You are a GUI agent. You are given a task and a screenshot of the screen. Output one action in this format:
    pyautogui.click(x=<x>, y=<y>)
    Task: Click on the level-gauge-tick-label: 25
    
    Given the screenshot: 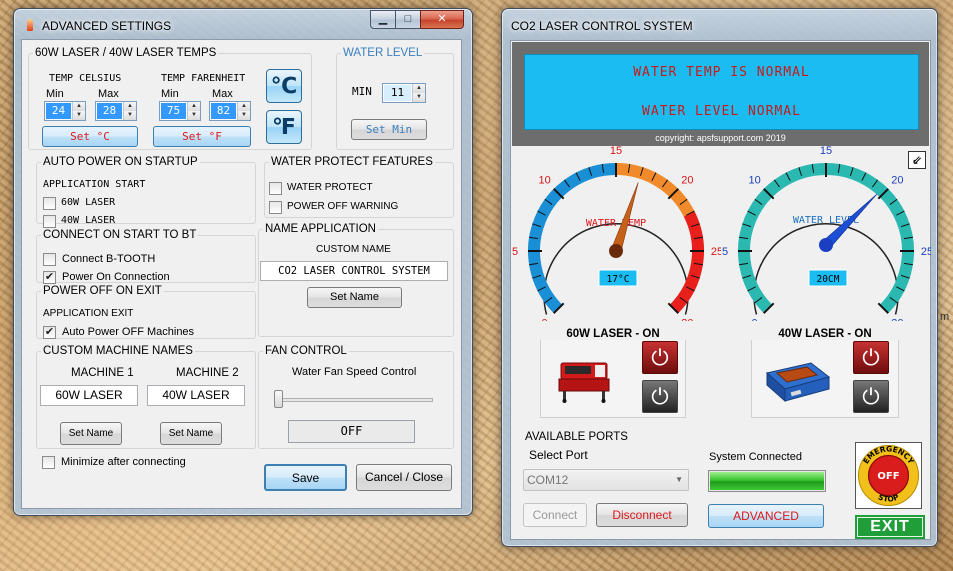 What is the action you would take?
    pyautogui.click(x=926, y=252)
    